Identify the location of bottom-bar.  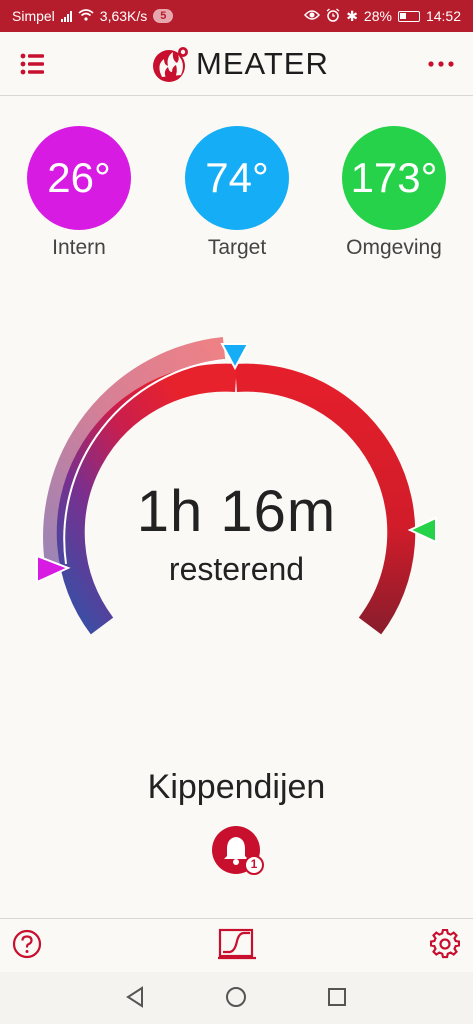
(236, 945).